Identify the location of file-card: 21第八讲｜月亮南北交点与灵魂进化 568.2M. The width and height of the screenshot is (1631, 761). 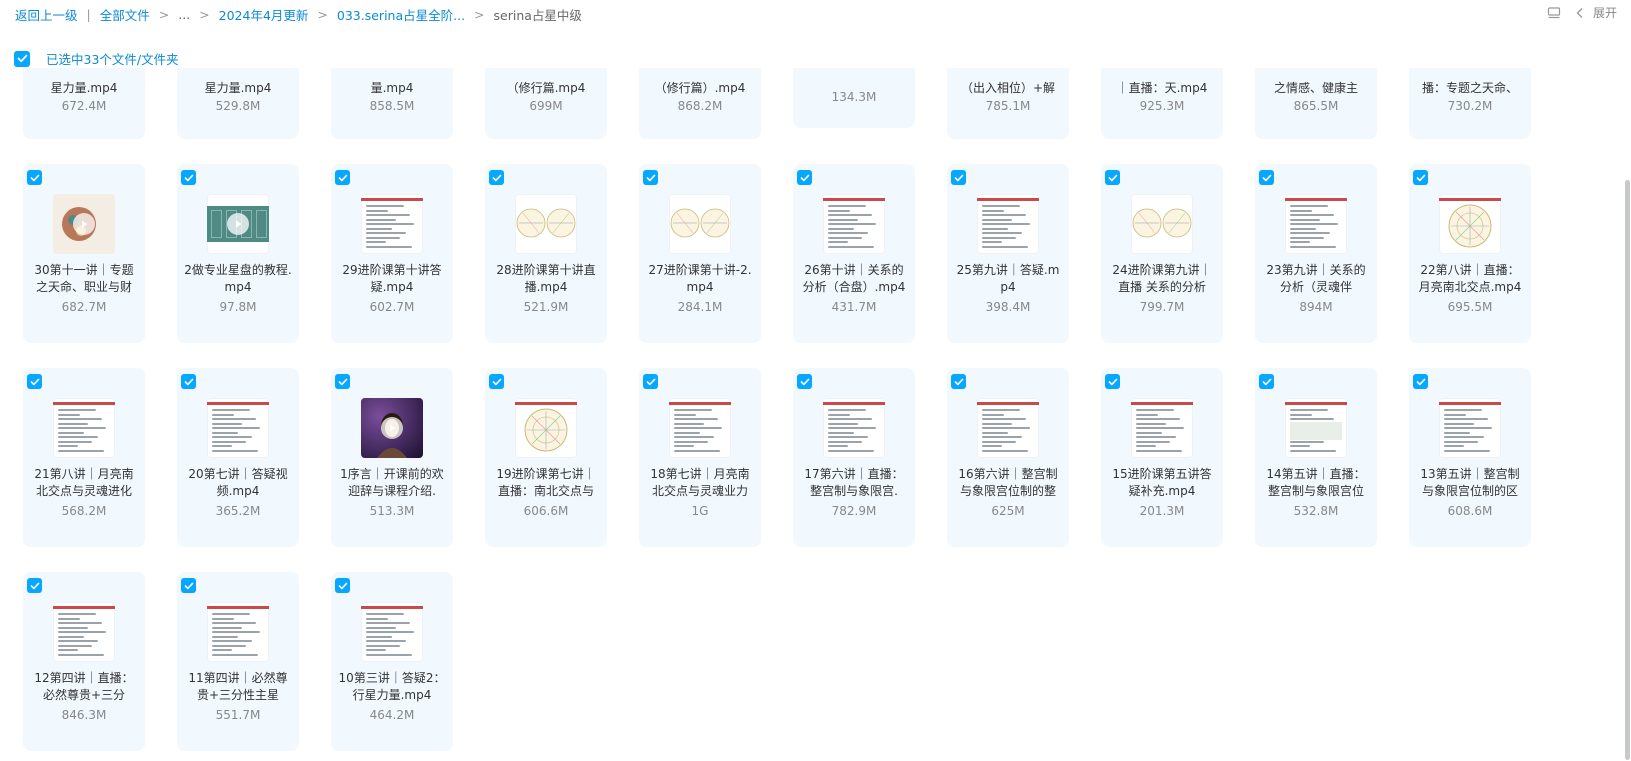
(84, 457).